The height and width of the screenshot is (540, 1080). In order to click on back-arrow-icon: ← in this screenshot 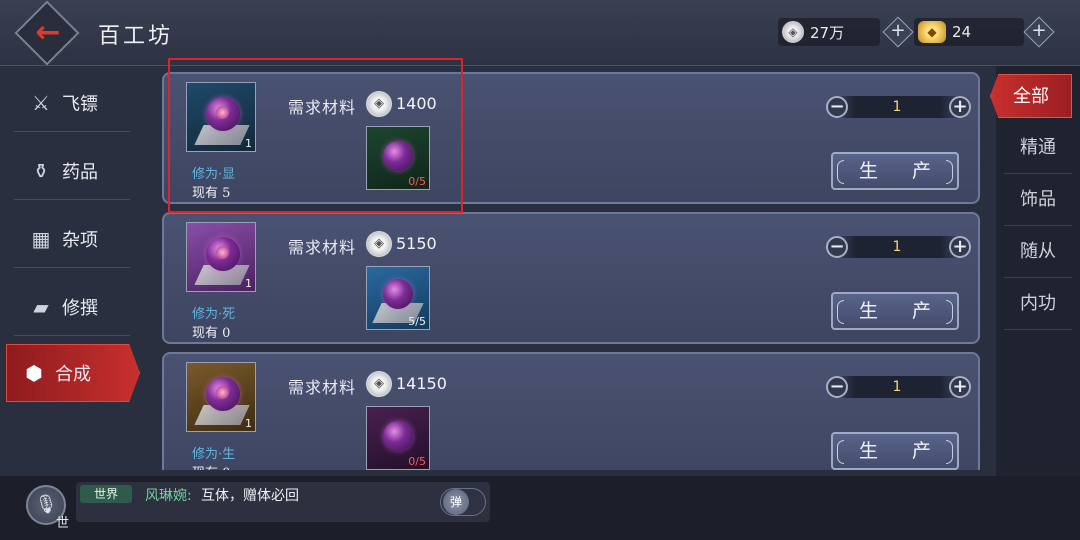, I will do `click(48, 33)`.